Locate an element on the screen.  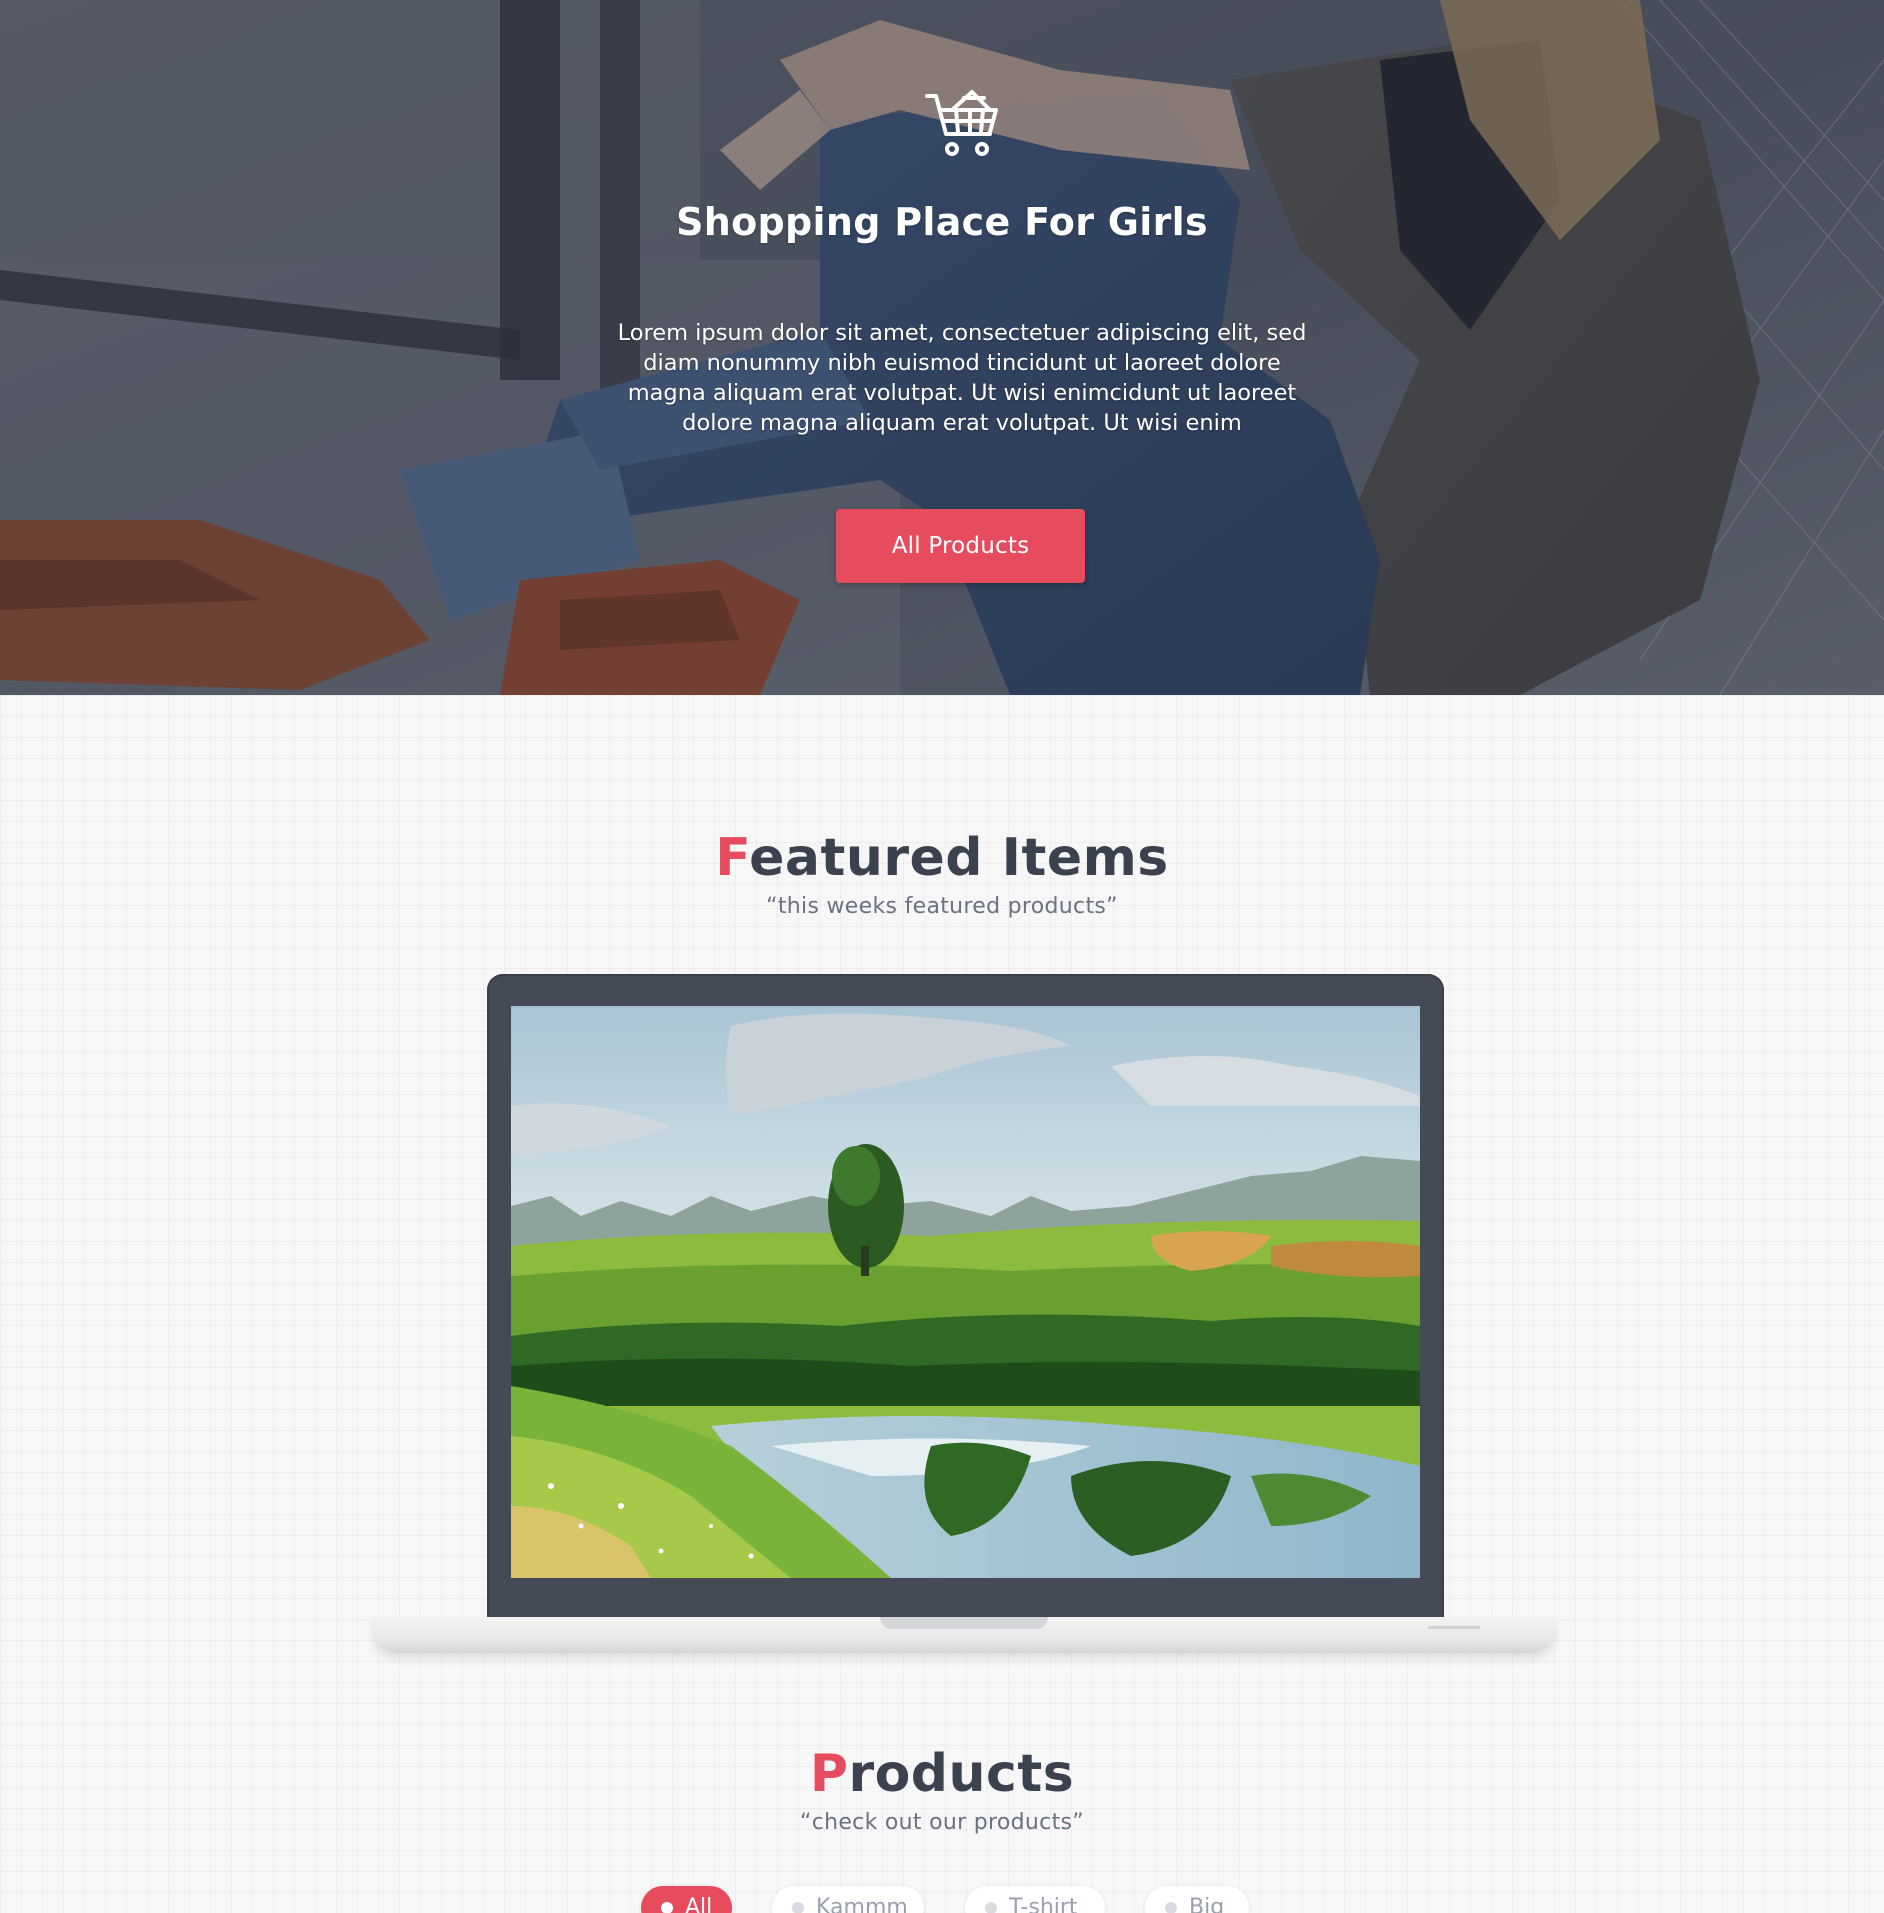
shopping-cart-icon is located at coordinates (961, 123).